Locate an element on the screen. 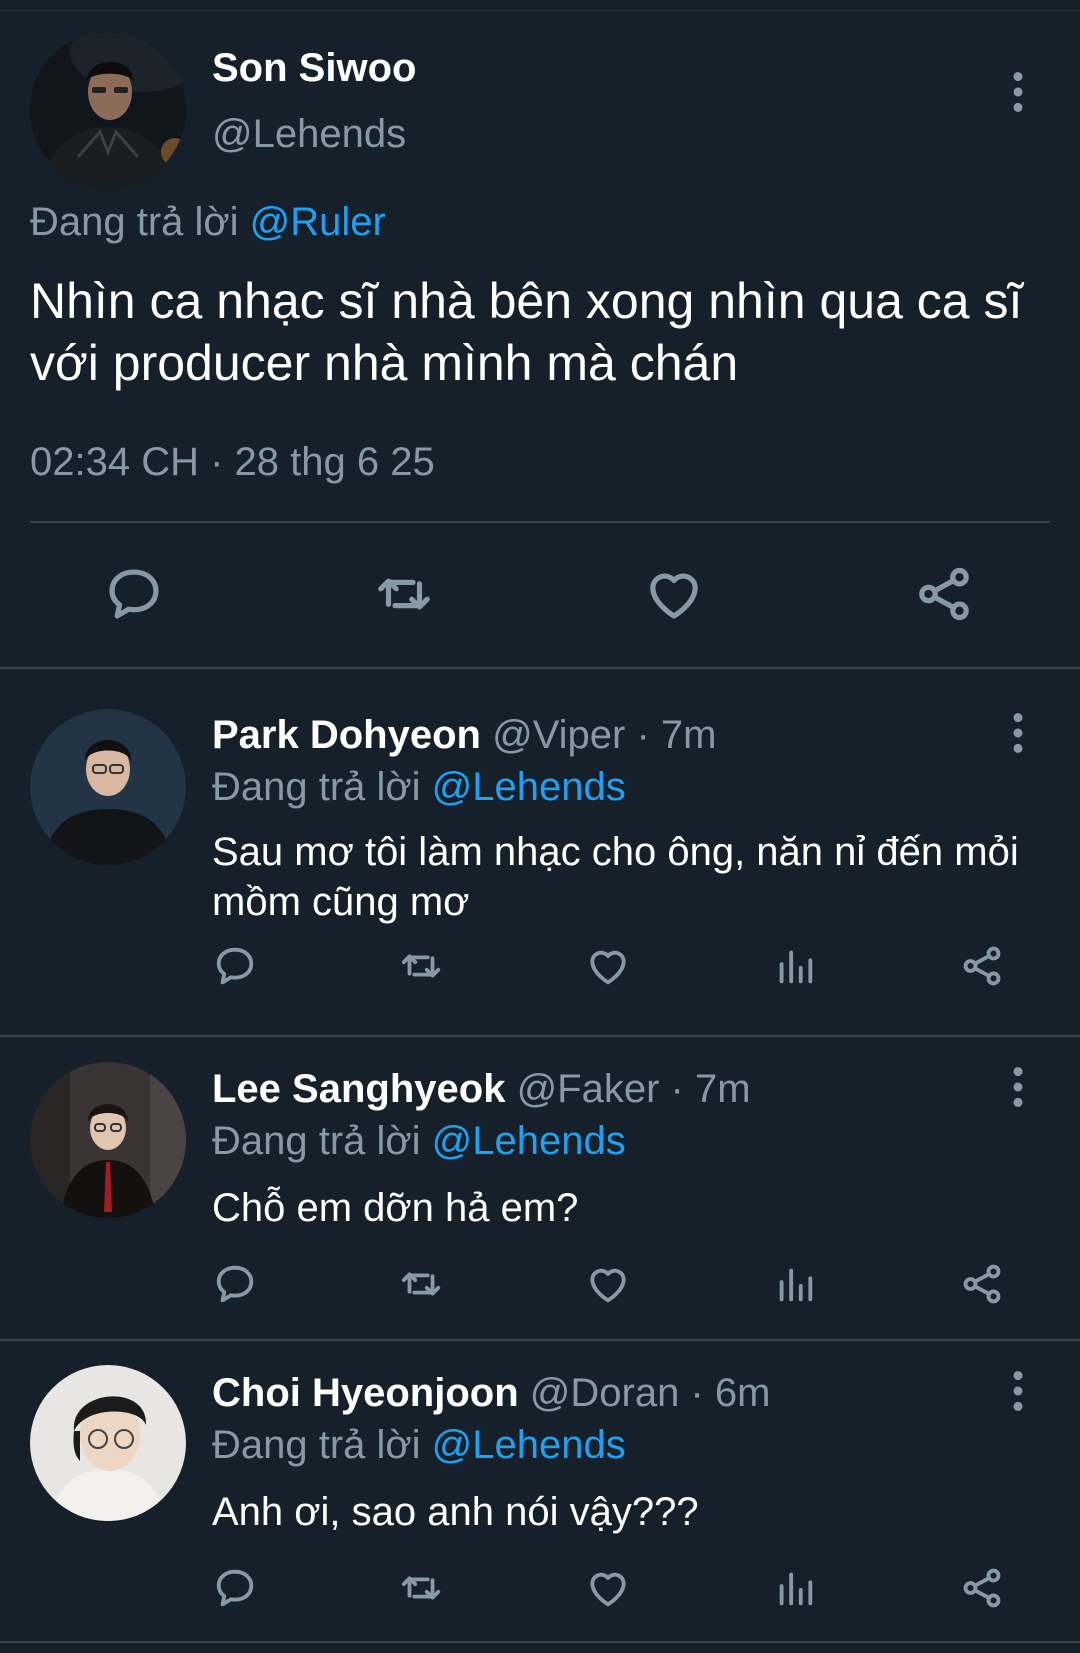 Image resolution: width=1080 pixels, height=1653 pixels. reply-header: Choi Hyeonjoon @Doran · 6m is located at coordinates (491, 1393).